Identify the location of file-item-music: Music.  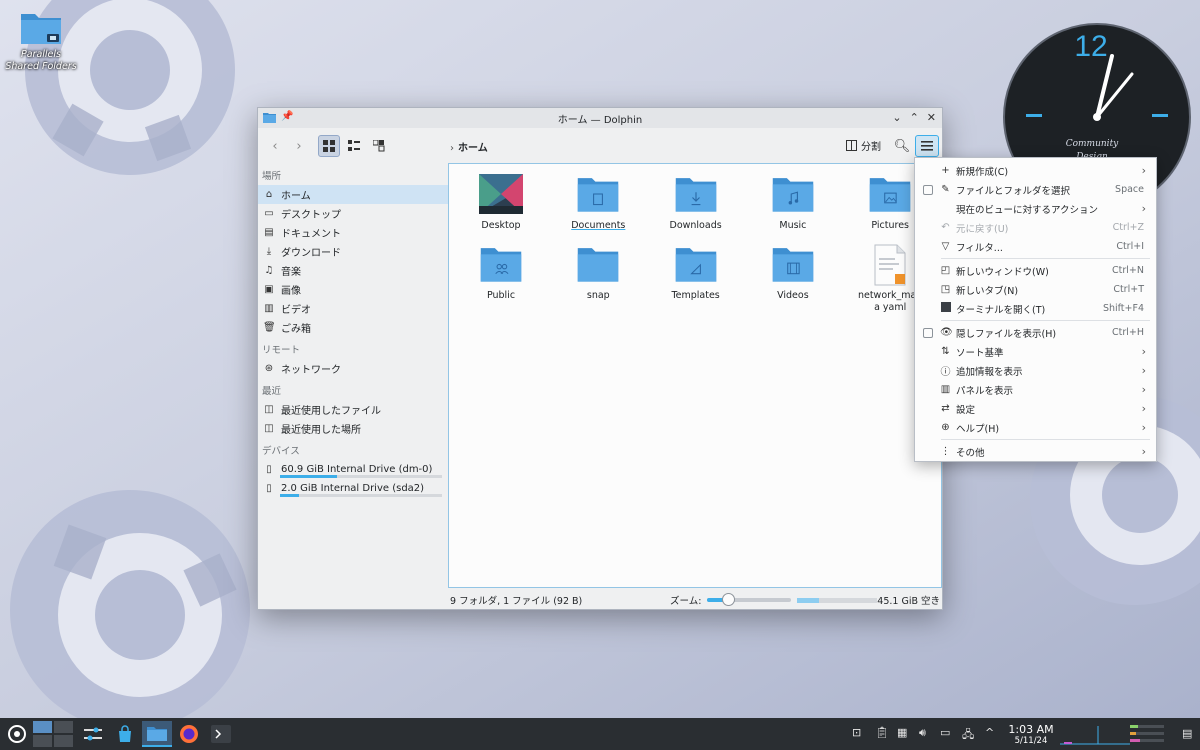
(793, 203).